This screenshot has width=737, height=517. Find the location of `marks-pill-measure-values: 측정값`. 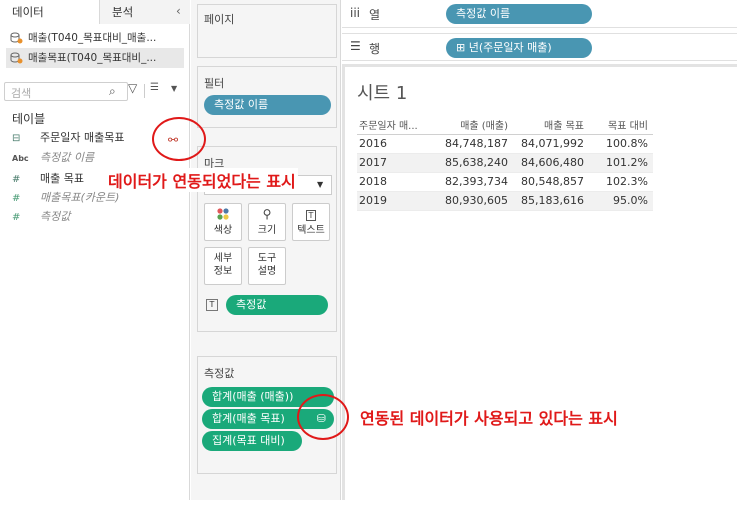

marks-pill-measure-values: 측정값 is located at coordinates (277, 305).